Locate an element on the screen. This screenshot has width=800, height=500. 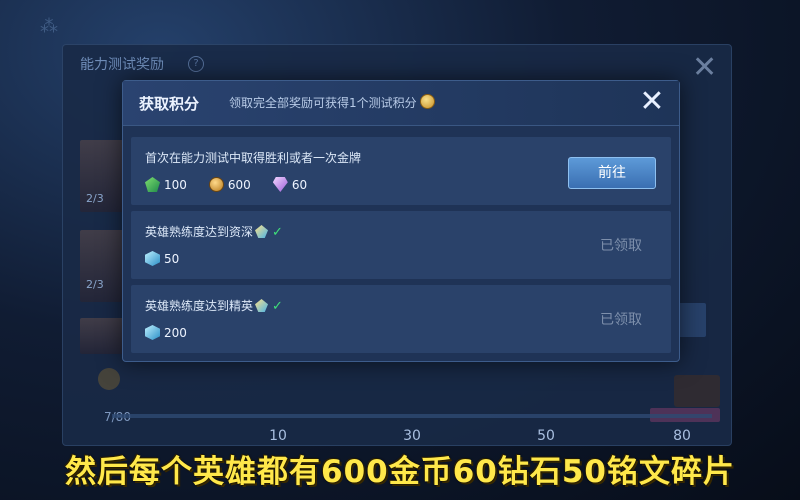
reward-value: 200 is located at coordinates (175, 332).